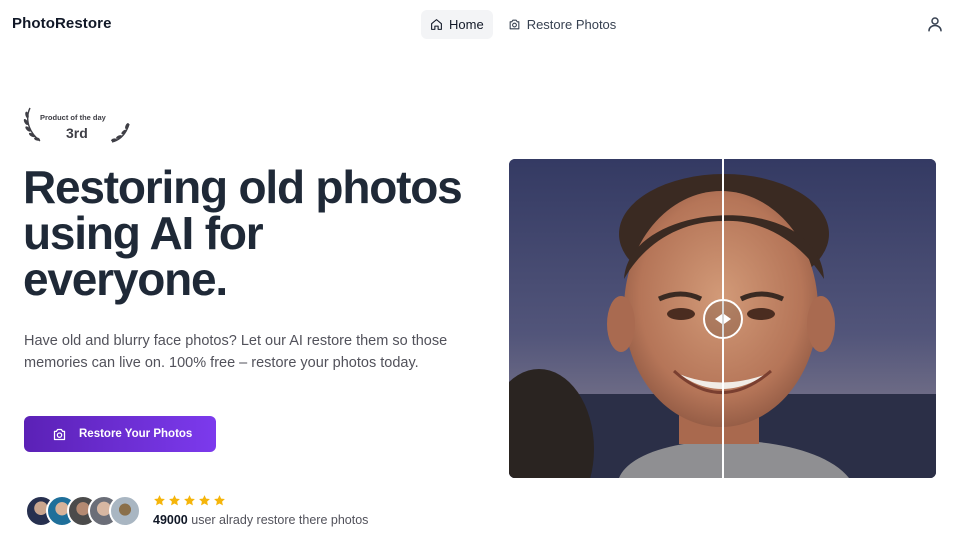  I want to click on avatar, so click(125, 511).